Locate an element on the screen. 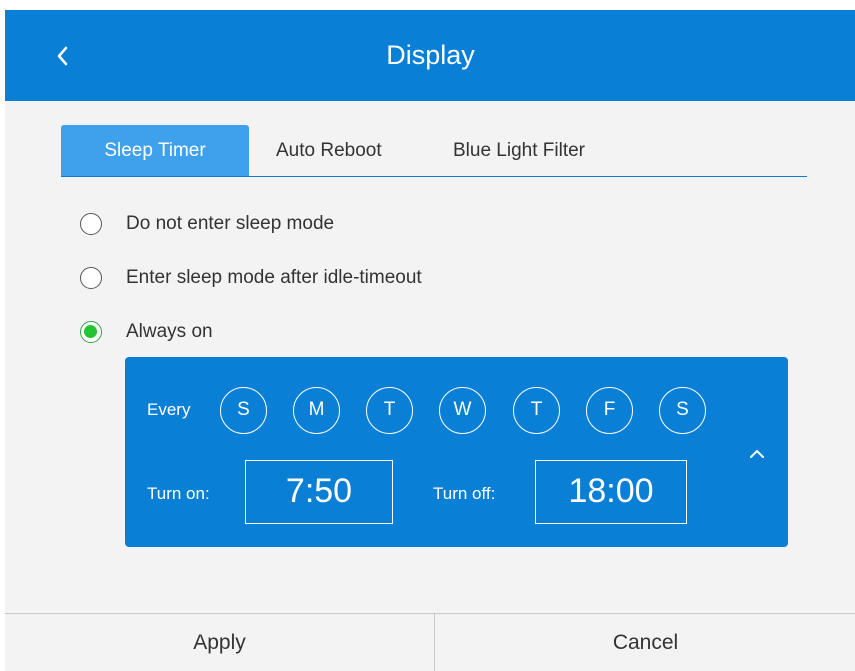  day-toggle-tuesday: T is located at coordinates (389, 410).